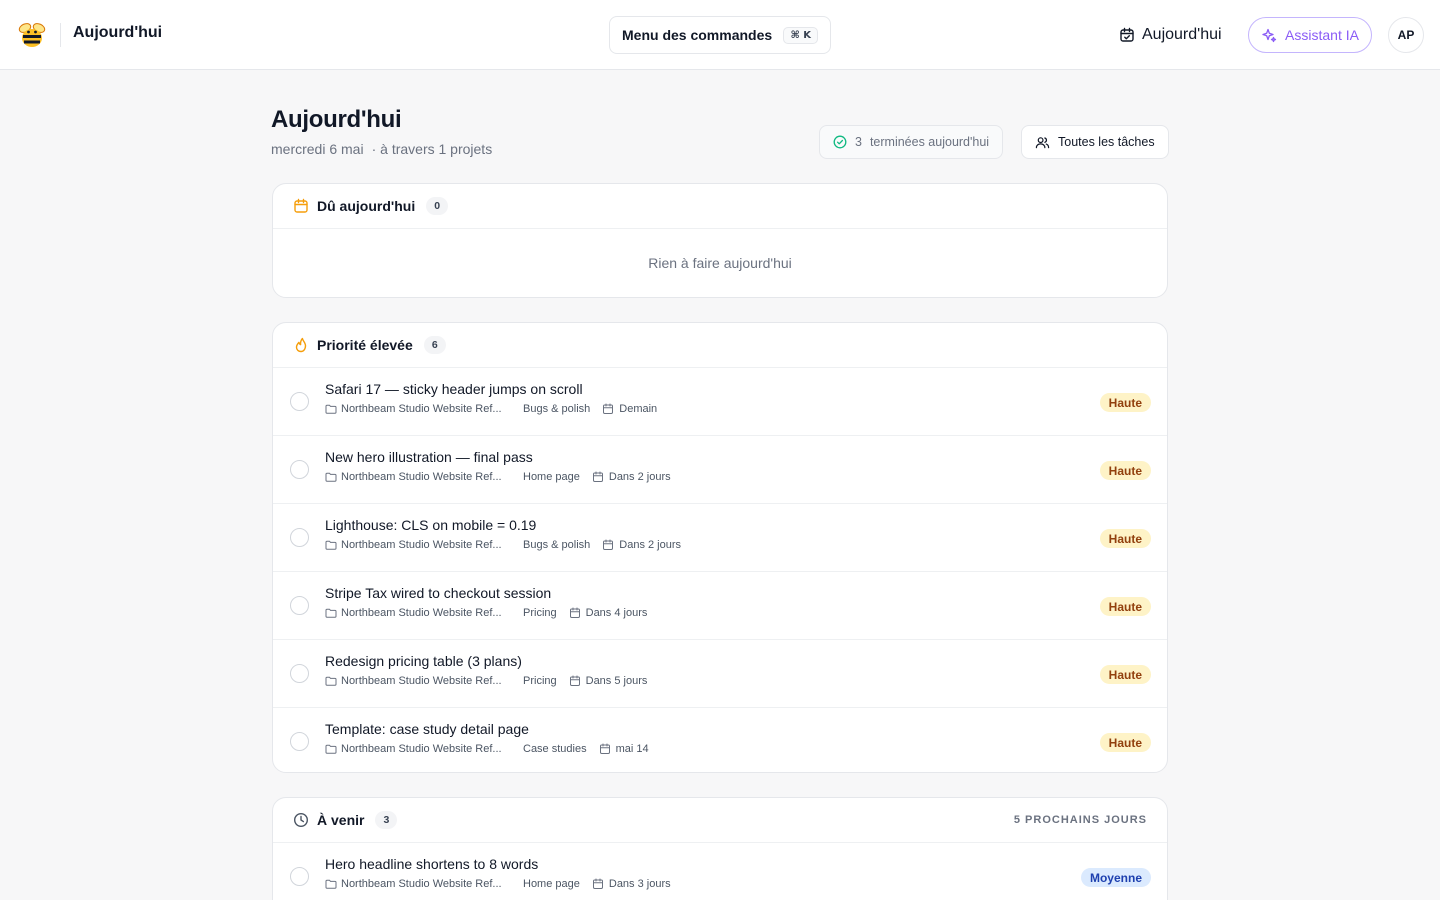 The width and height of the screenshot is (1440, 900). Describe the element at coordinates (432, 864) in the screenshot. I see `task-title: Hero headline shortens to 8 words` at that location.